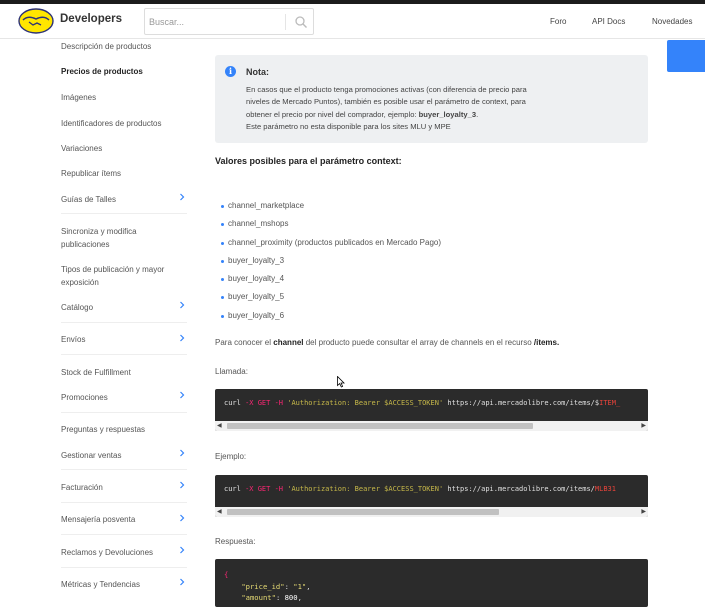 The image size is (705, 607). I want to click on floating-blue-button, so click(686, 56).